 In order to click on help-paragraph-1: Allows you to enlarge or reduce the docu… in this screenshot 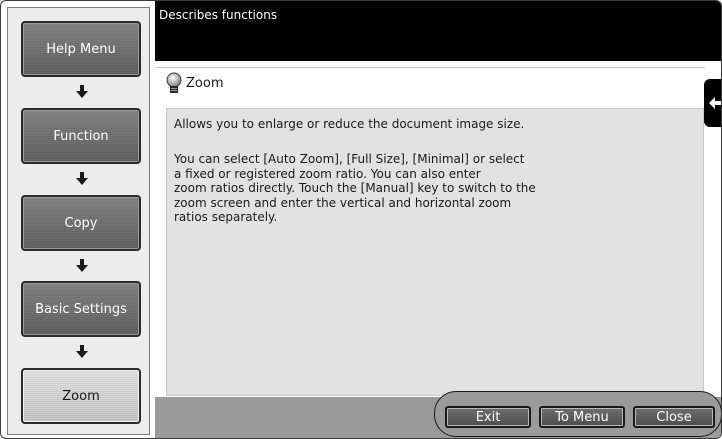, I will do `click(349, 124)`.